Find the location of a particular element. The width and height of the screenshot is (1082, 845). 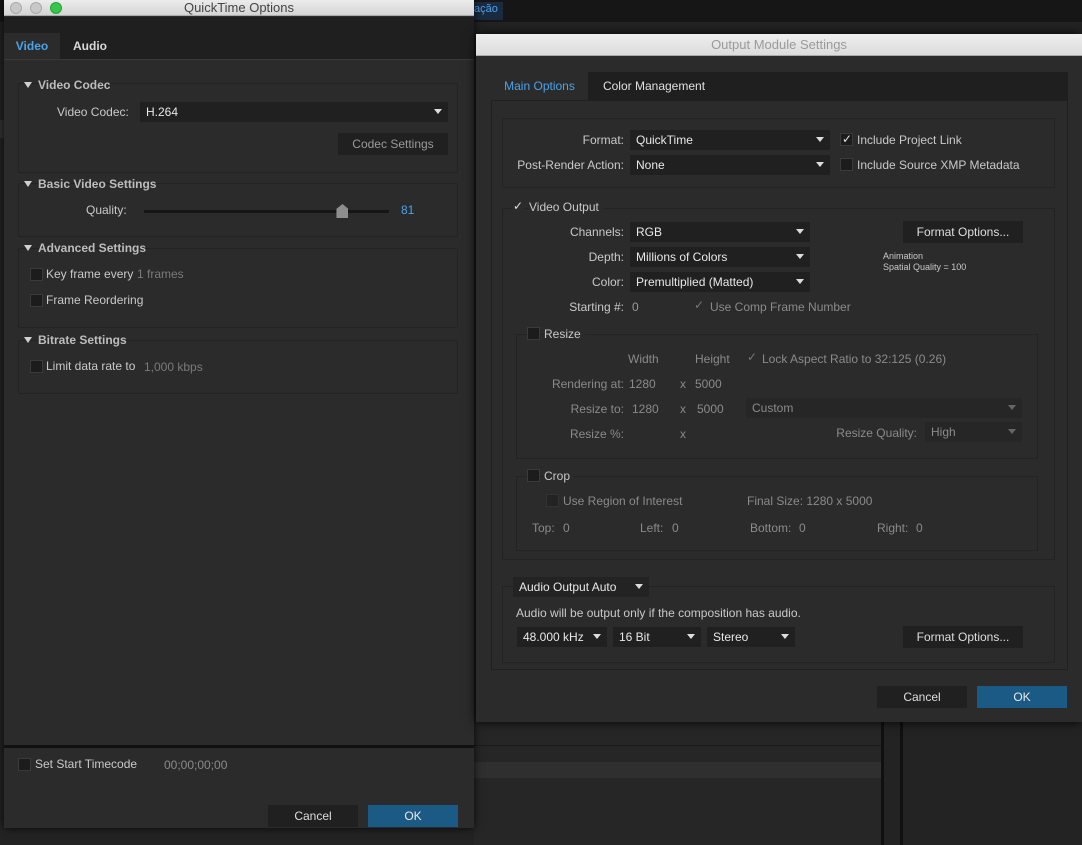

rendering-at-height: 5000 is located at coordinates (708, 384).